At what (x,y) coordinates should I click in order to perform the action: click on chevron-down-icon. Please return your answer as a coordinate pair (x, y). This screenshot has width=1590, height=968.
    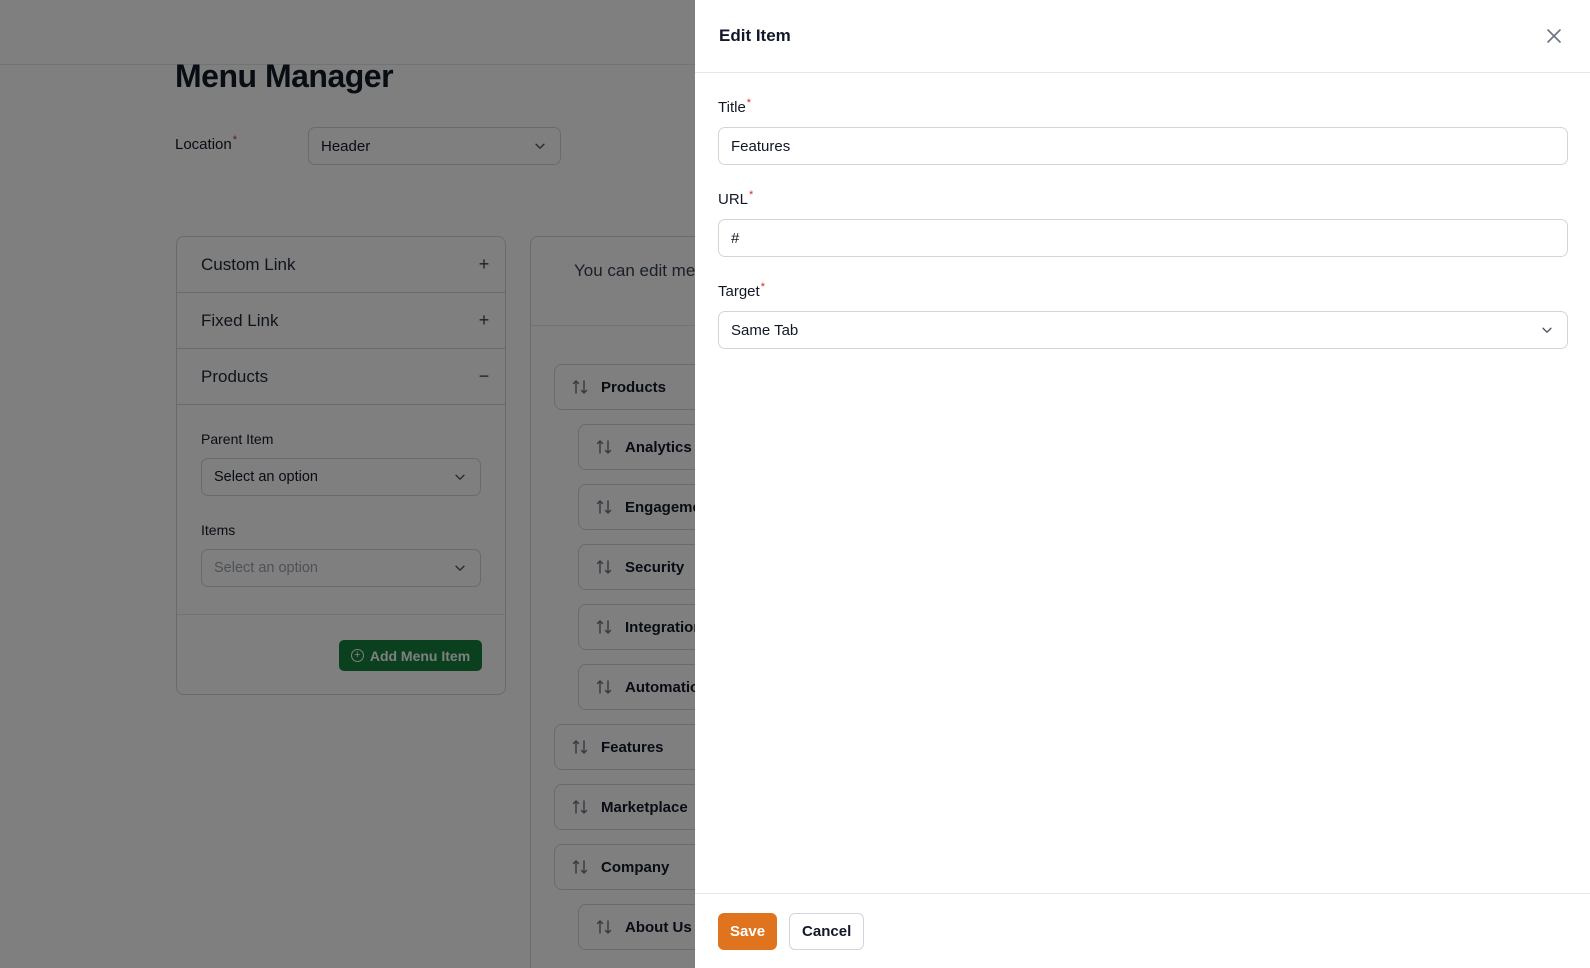
    Looking at the image, I should click on (1547, 330).